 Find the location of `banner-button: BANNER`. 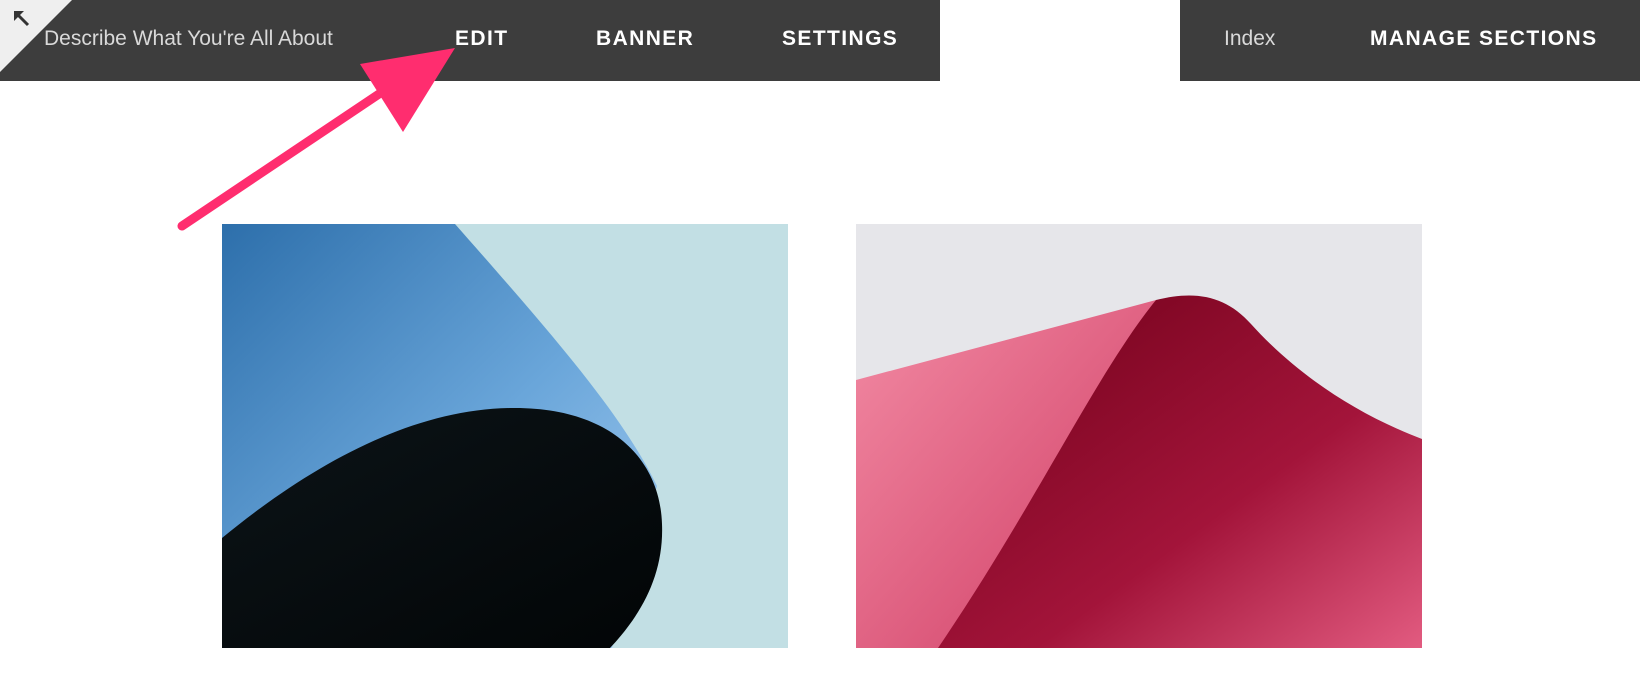

banner-button: BANNER is located at coordinates (645, 39).